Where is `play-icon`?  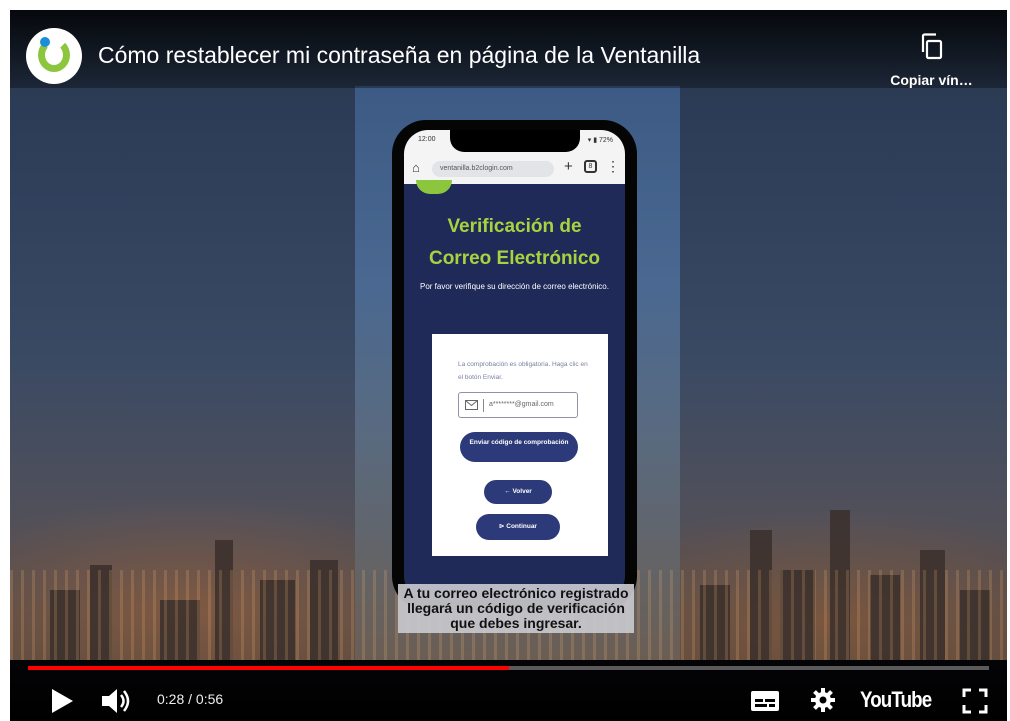
play-icon is located at coordinates (62, 701).